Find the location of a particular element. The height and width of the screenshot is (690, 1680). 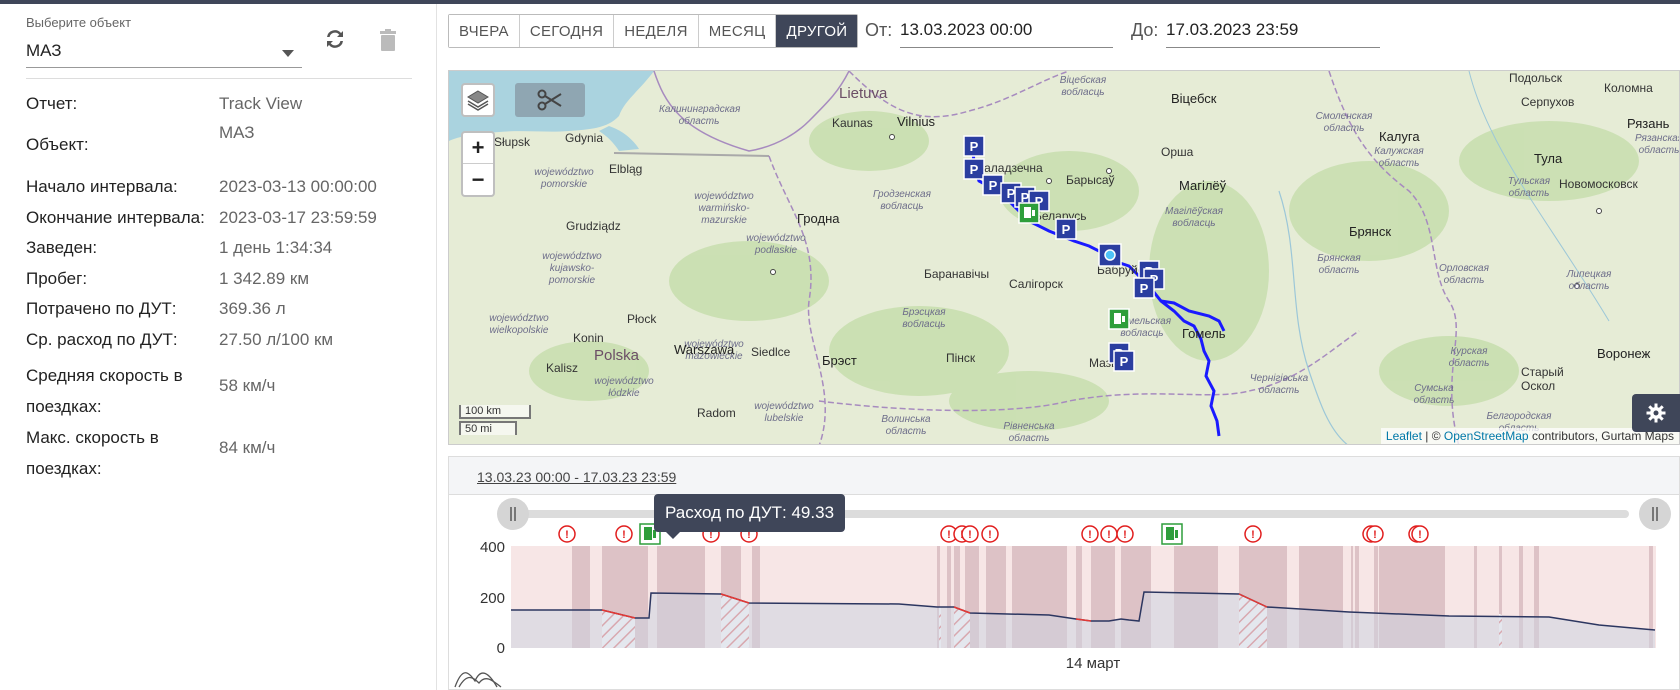

scale-km: 100 km is located at coordinates (495, 412).